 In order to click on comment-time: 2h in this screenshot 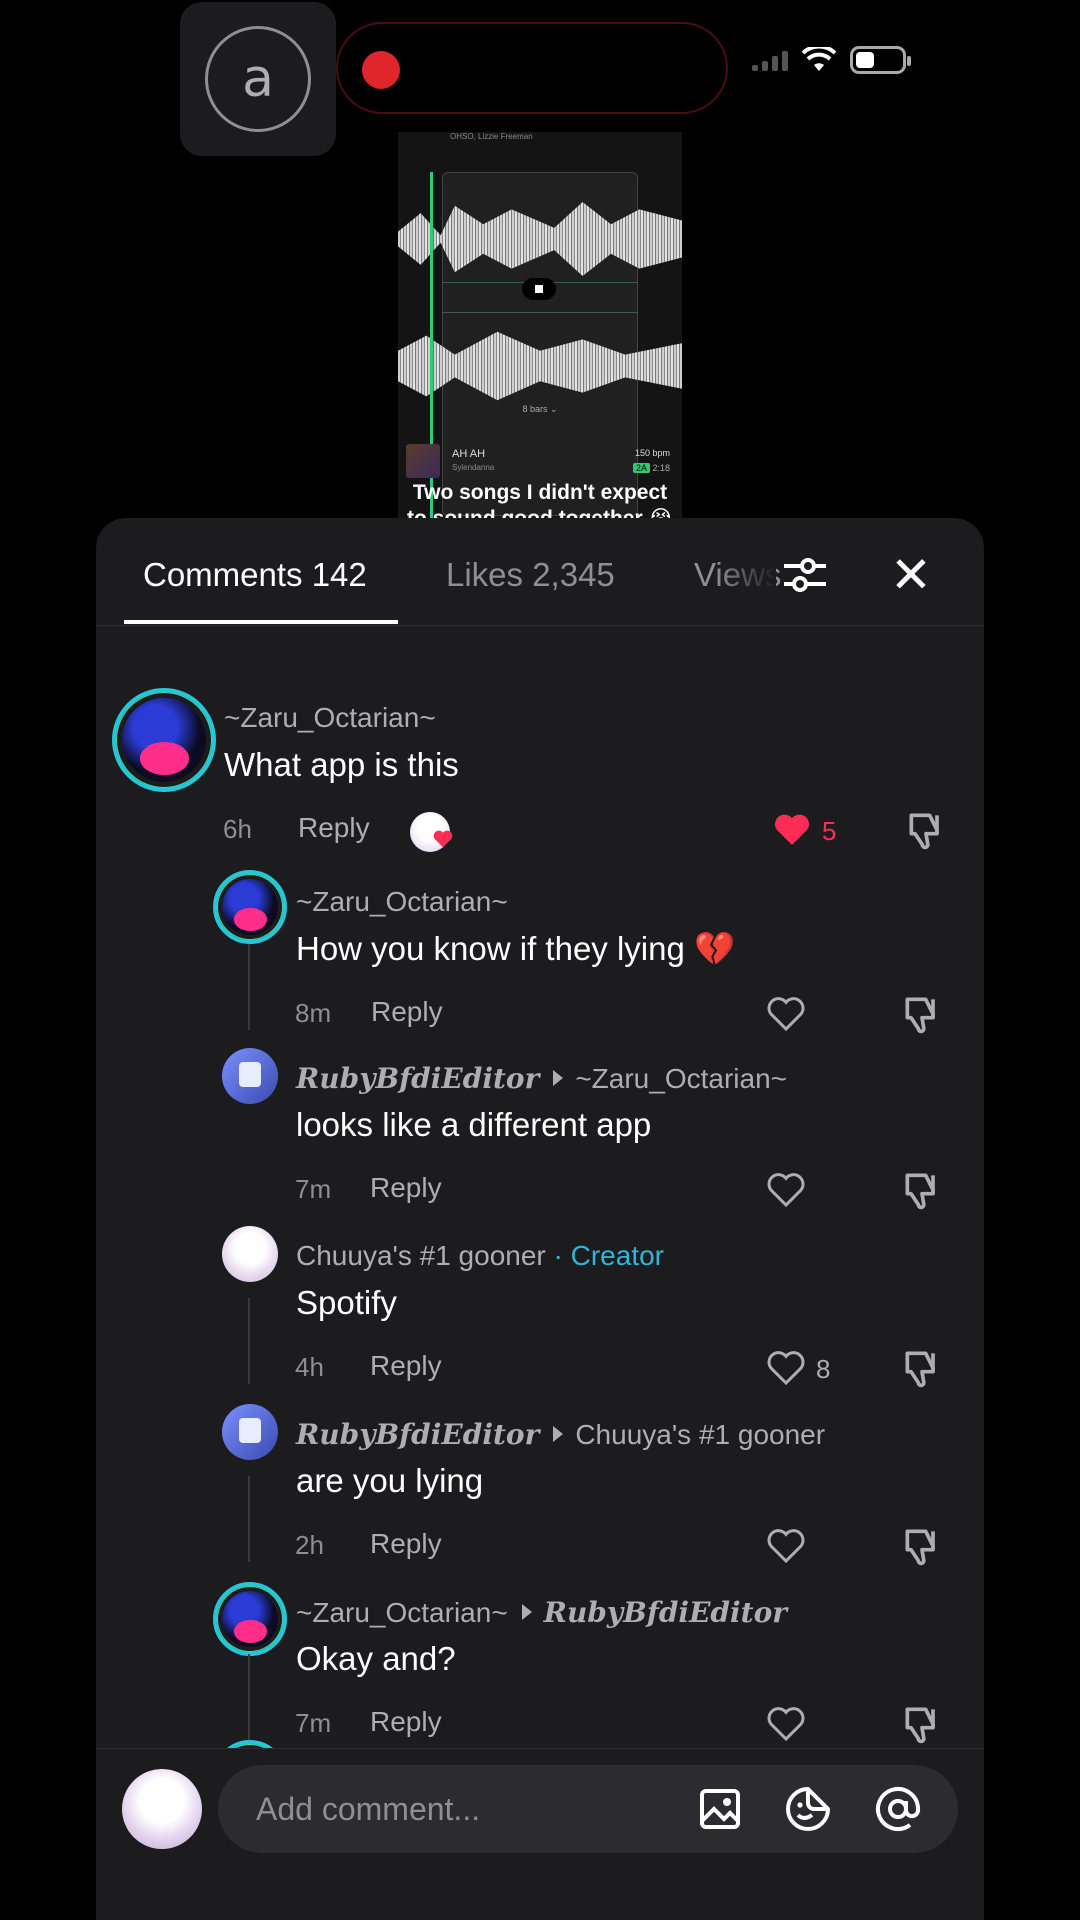, I will do `click(309, 1545)`.